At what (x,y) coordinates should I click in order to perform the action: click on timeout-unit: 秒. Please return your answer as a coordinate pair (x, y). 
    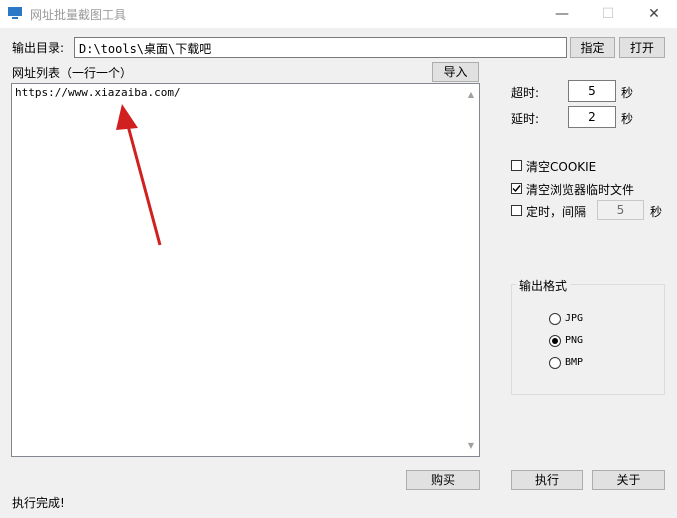
    Looking at the image, I should click on (627, 93).